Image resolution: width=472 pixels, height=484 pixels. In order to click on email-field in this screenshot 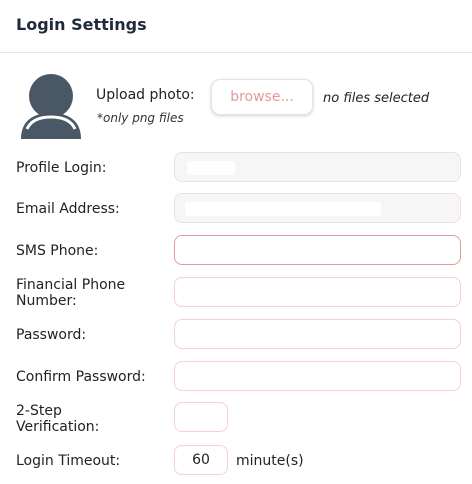, I will do `click(317, 208)`.